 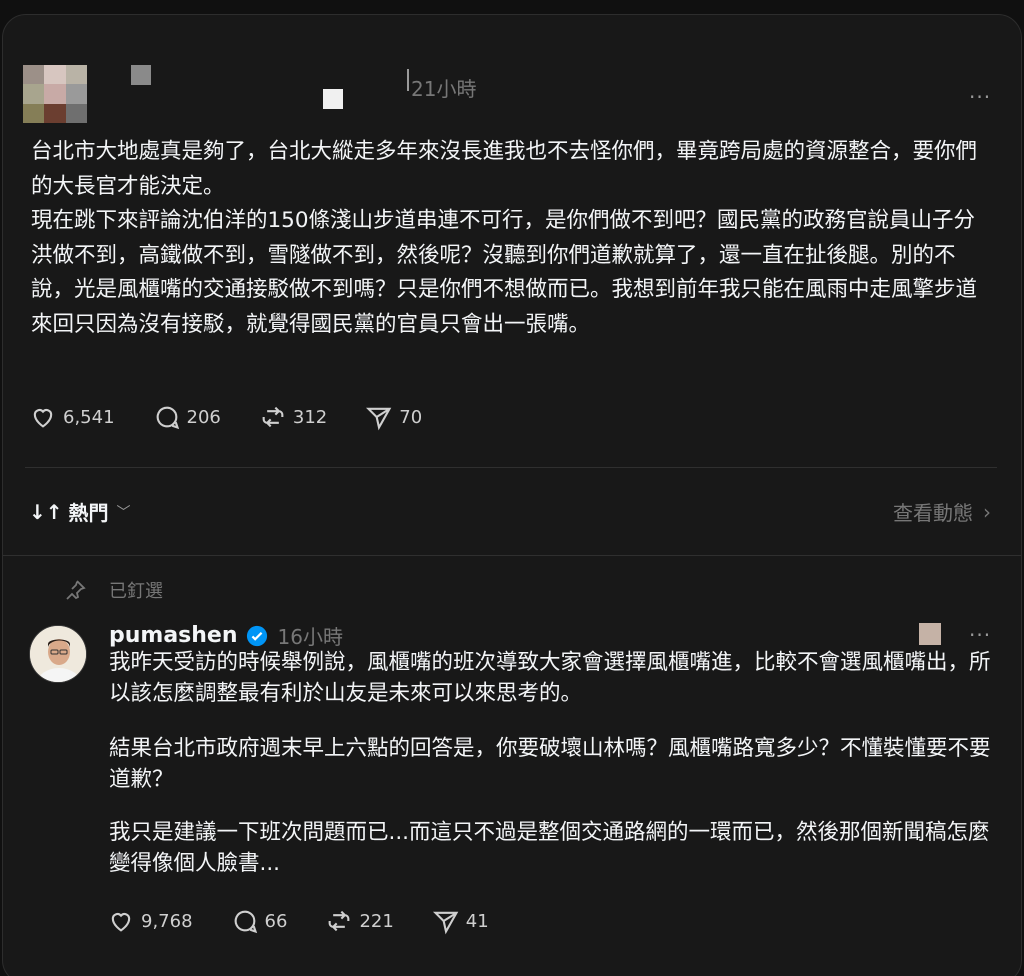 I want to click on blurred-badge, so click(x=333, y=99).